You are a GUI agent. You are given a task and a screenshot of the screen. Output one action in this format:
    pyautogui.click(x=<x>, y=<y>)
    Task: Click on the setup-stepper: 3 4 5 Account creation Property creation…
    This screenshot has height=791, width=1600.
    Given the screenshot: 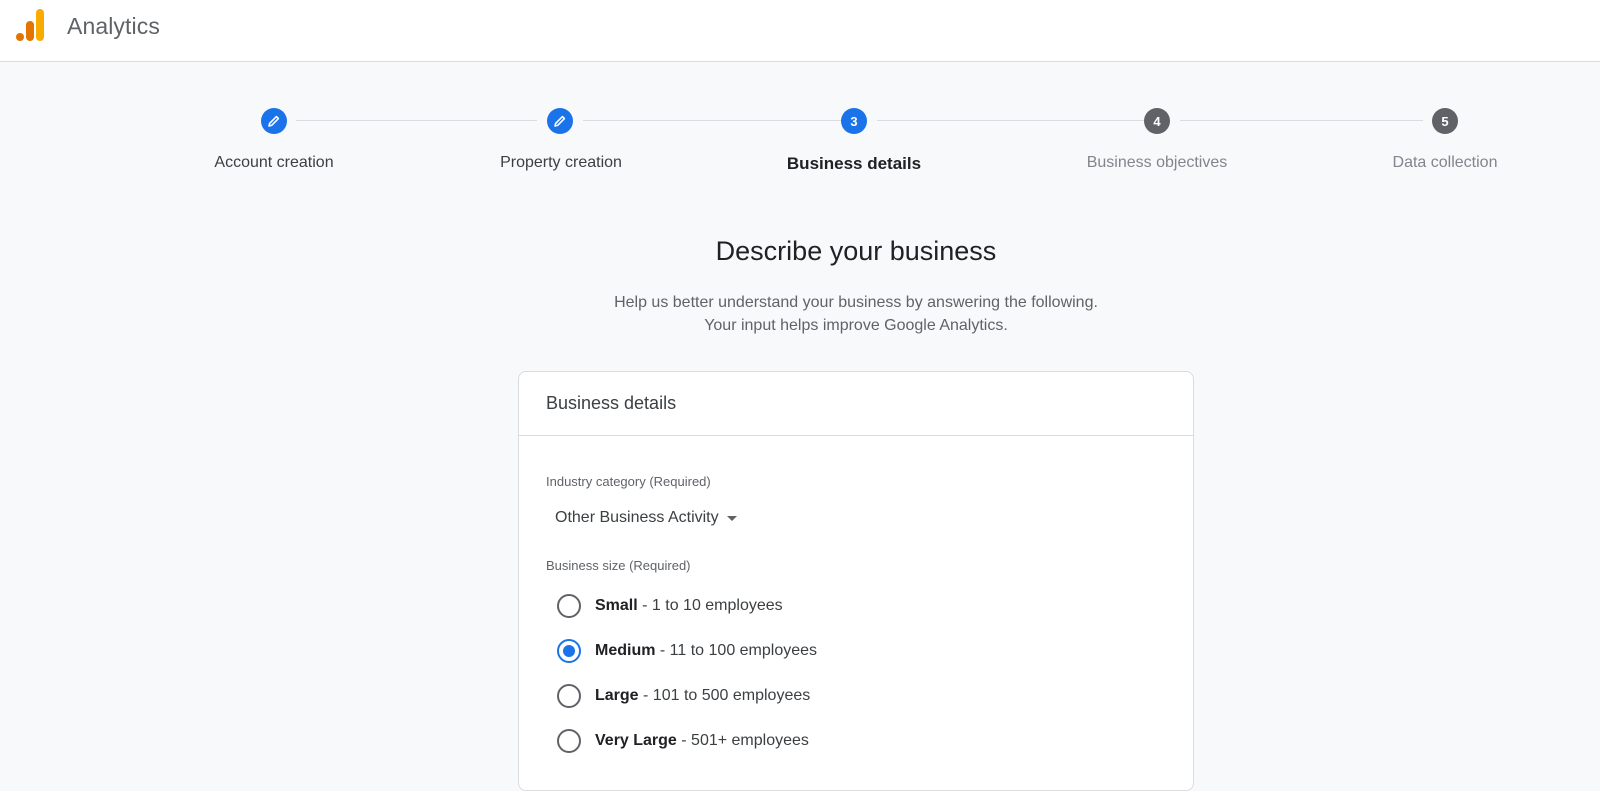 What is the action you would take?
    pyautogui.click(x=800, y=140)
    